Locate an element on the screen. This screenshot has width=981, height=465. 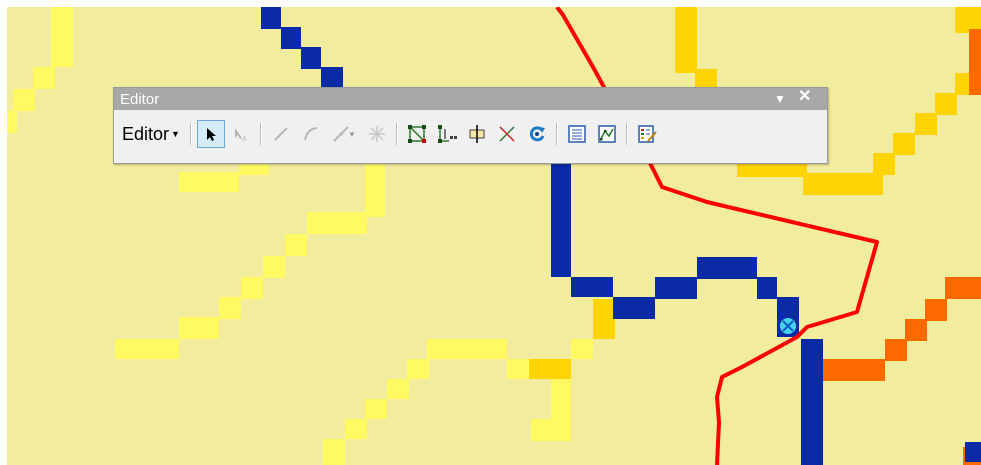
edit-annotation-tool-button: A is located at coordinates (241, 134).